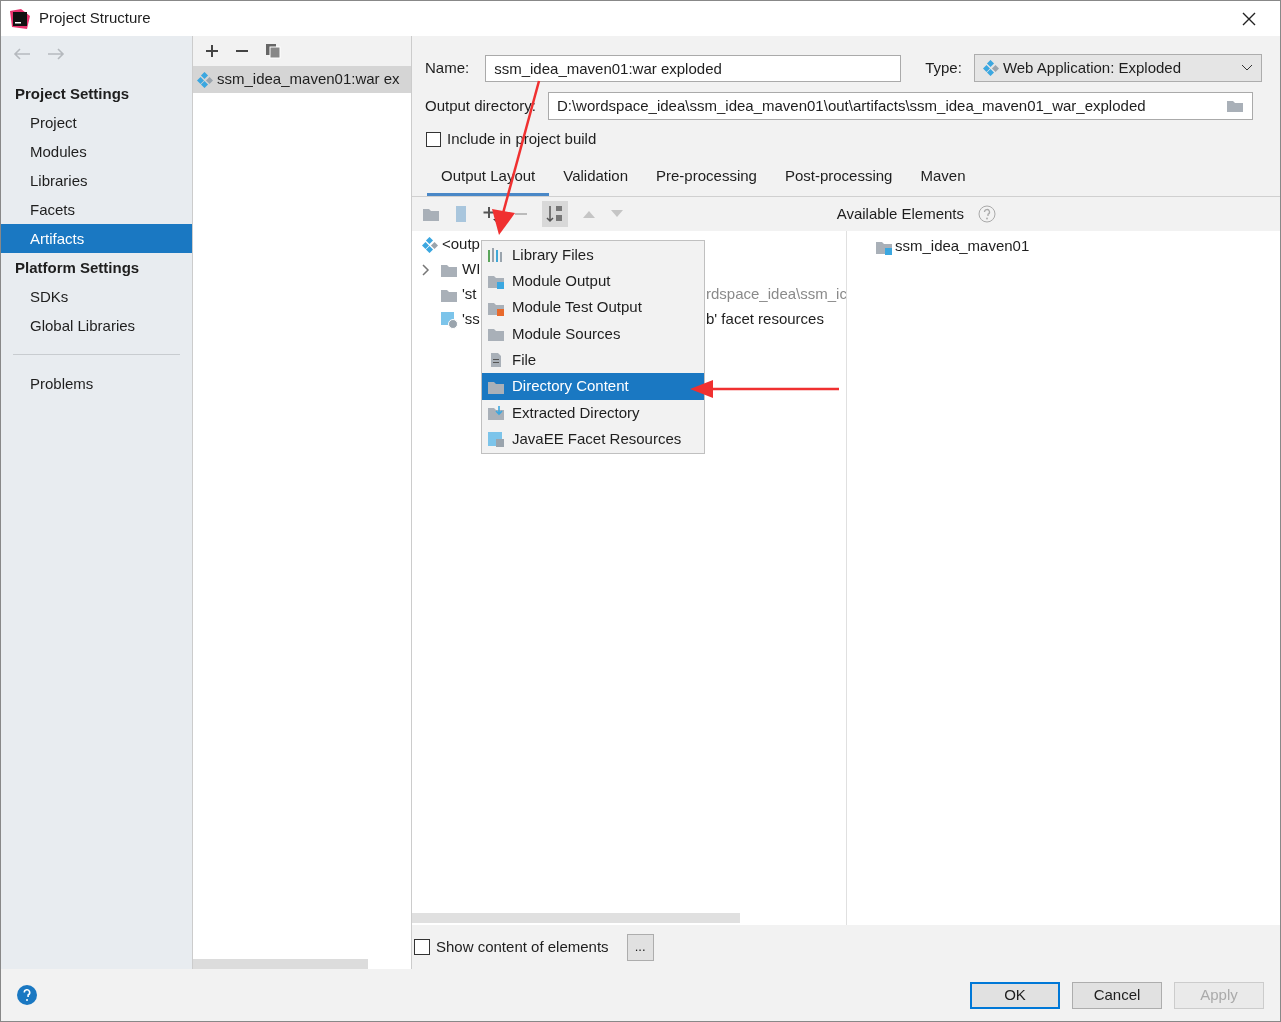 The height and width of the screenshot is (1022, 1281). I want to click on menu-item: Extracted Directory, so click(593, 413).